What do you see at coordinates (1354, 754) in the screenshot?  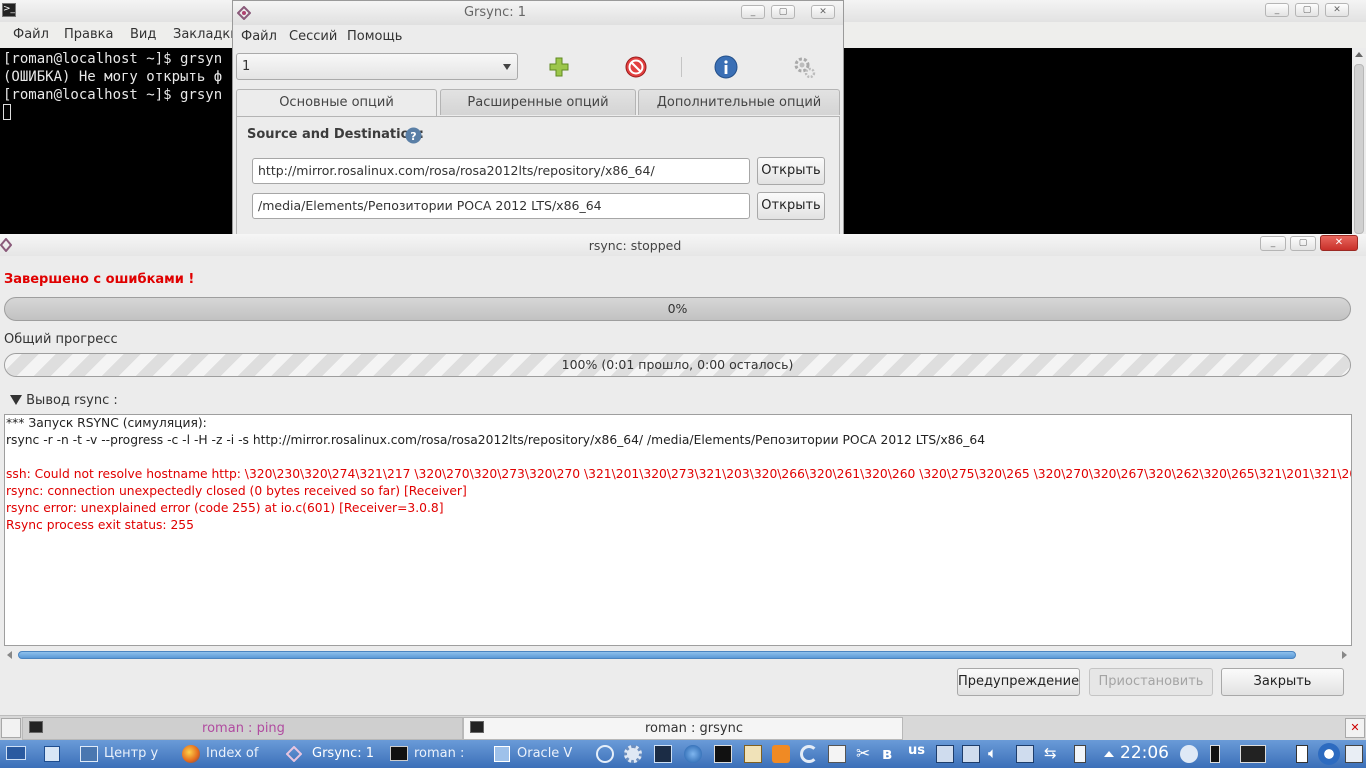 I see `trash-icon` at bounding box center [1354, 754].